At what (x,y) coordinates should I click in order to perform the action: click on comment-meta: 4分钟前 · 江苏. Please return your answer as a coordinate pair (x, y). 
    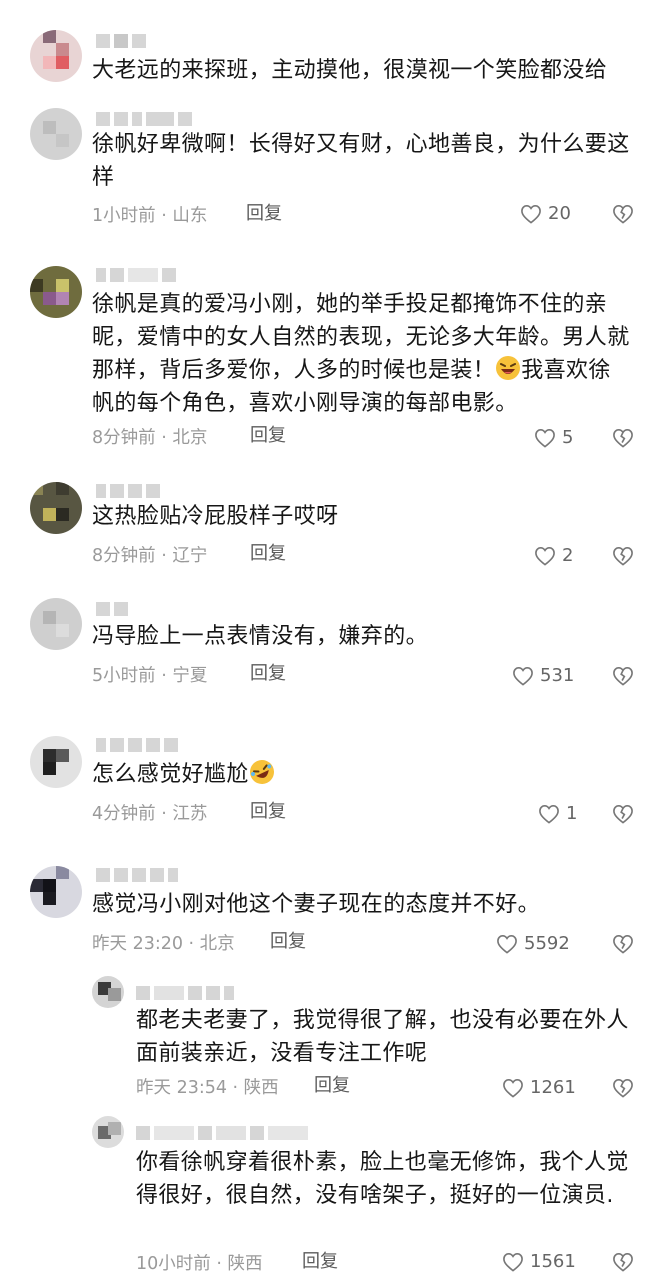
    Looking at the image, I should click on (150, 813).